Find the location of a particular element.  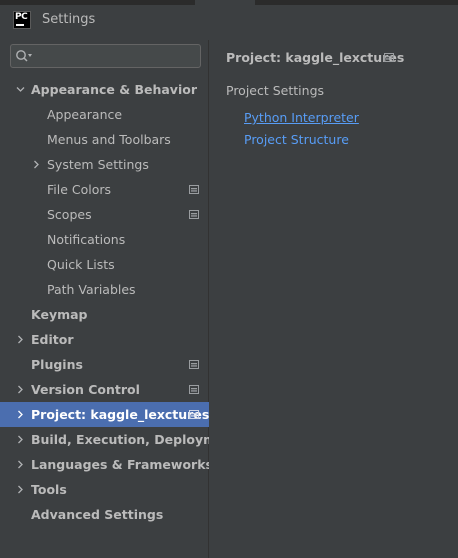

sidebar-item-appearance-behavior: Appearance & Behavior is located at coordinates (104, 89).